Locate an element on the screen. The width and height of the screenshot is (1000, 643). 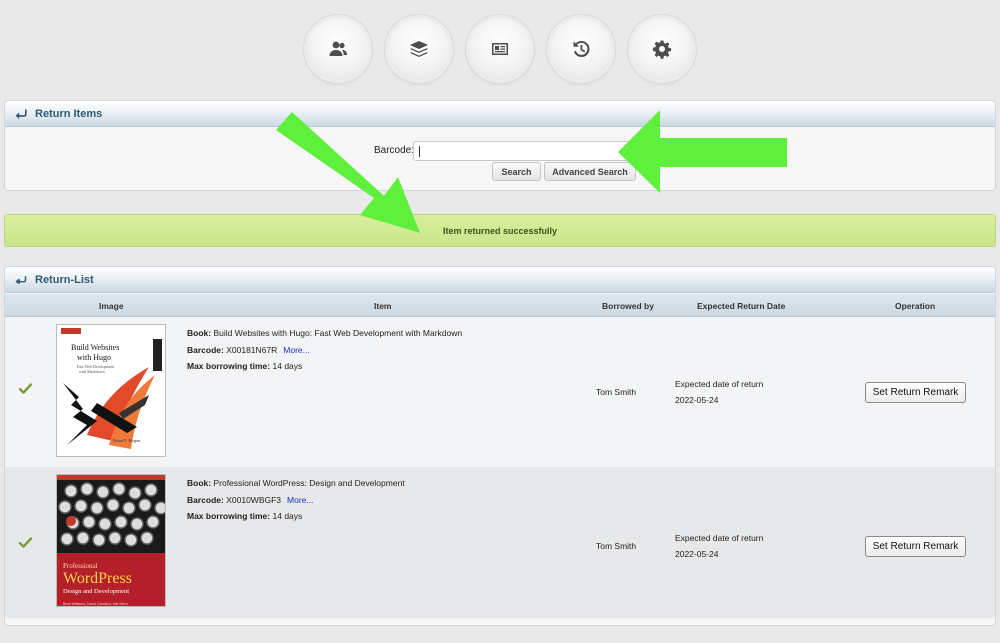
search-button: Search is located at coordinates (516, 171).